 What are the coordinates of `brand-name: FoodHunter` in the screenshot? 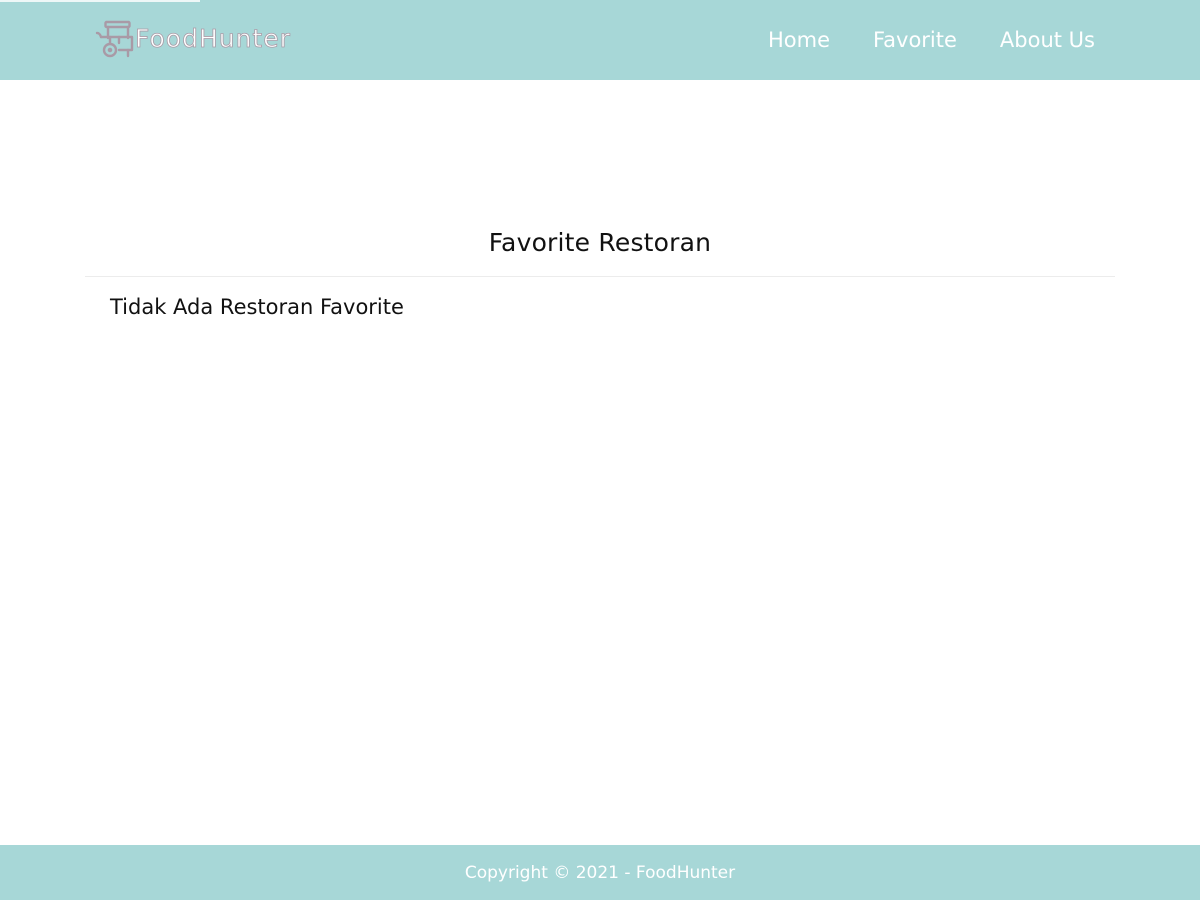 It's located at (213, 39).